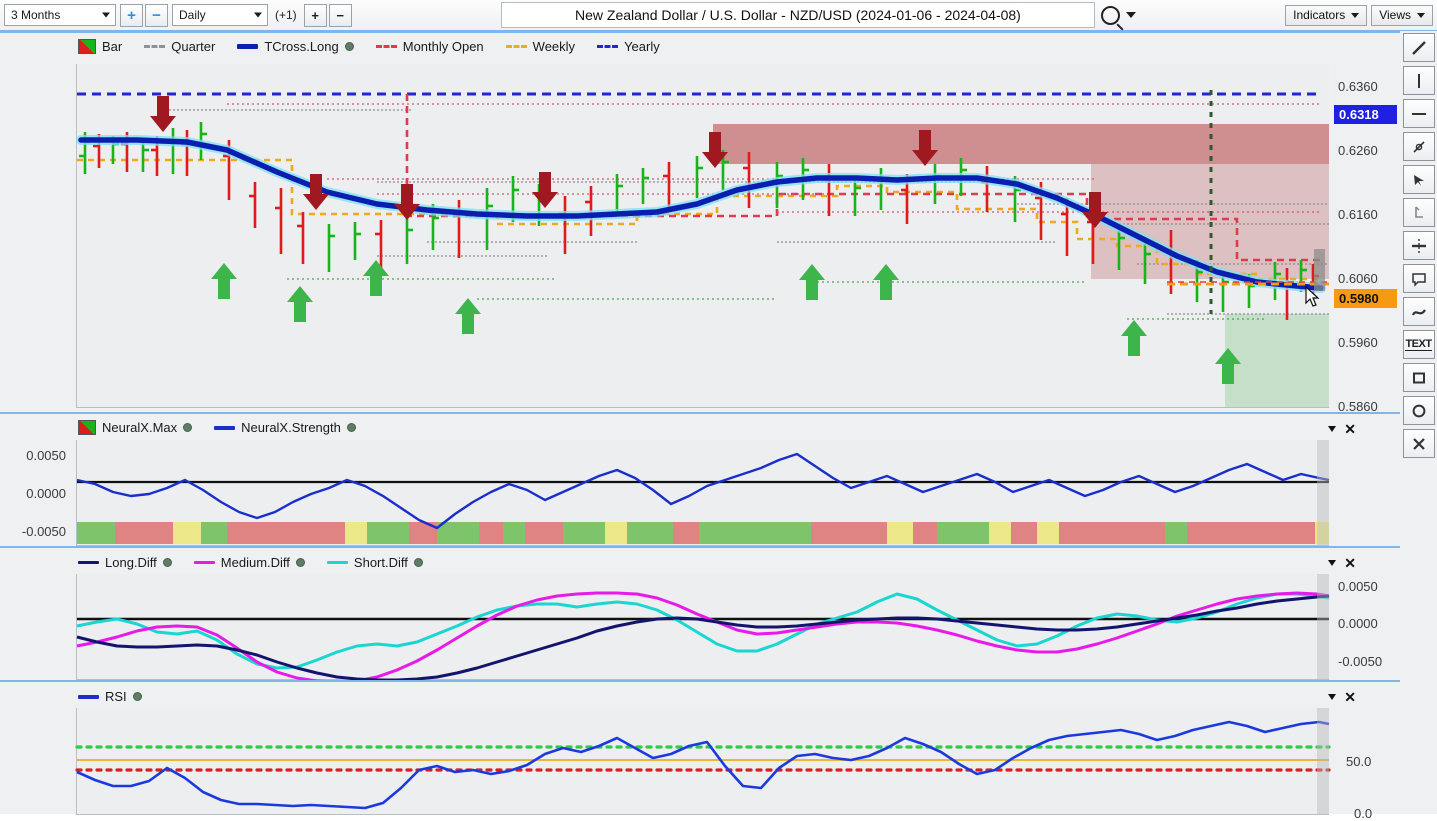  I want to click on range-increase-button: +, so click(131, 15).